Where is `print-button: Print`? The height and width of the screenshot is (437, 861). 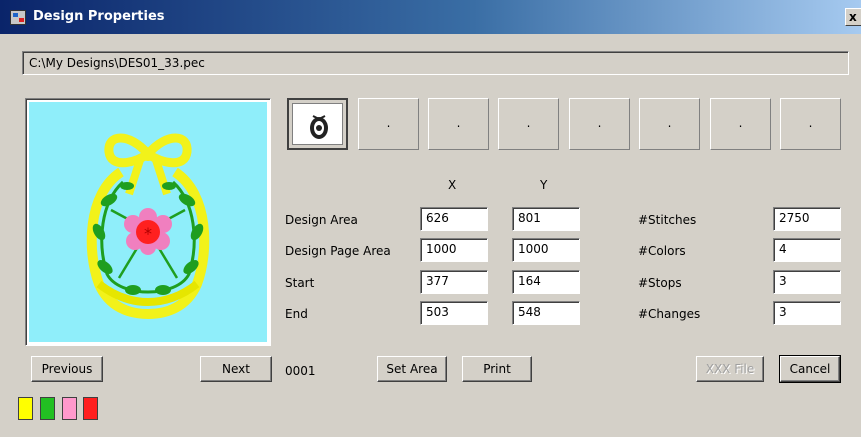
print-button: Print is located at coordinates (497, 369).